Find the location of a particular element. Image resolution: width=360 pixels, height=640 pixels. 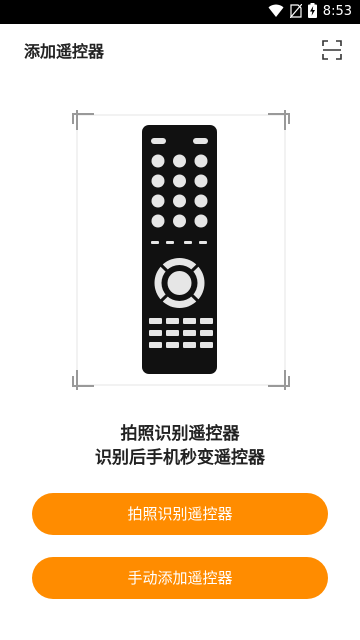

manual-add-button: 手动添加遥控器 is located at coordinates (180, 578).